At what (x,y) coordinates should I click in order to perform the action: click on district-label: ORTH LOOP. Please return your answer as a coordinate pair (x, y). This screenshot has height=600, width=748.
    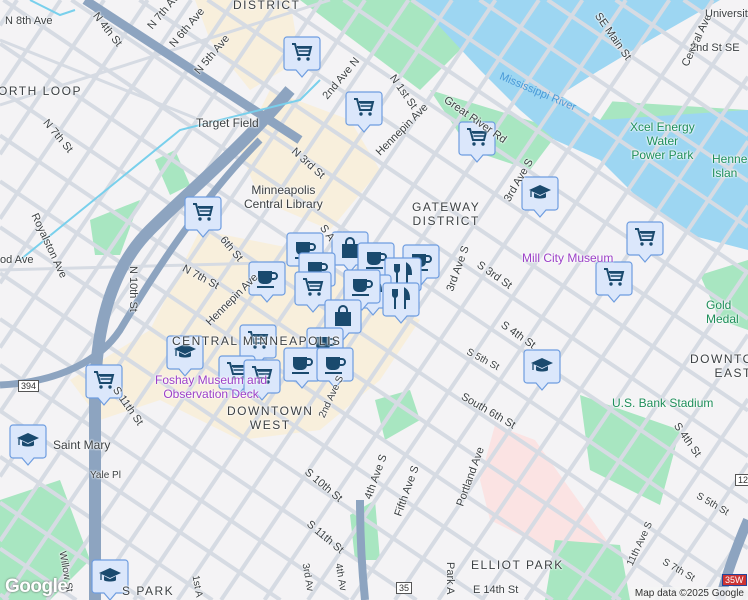
    Looking at the image, I should click on (41, 91).